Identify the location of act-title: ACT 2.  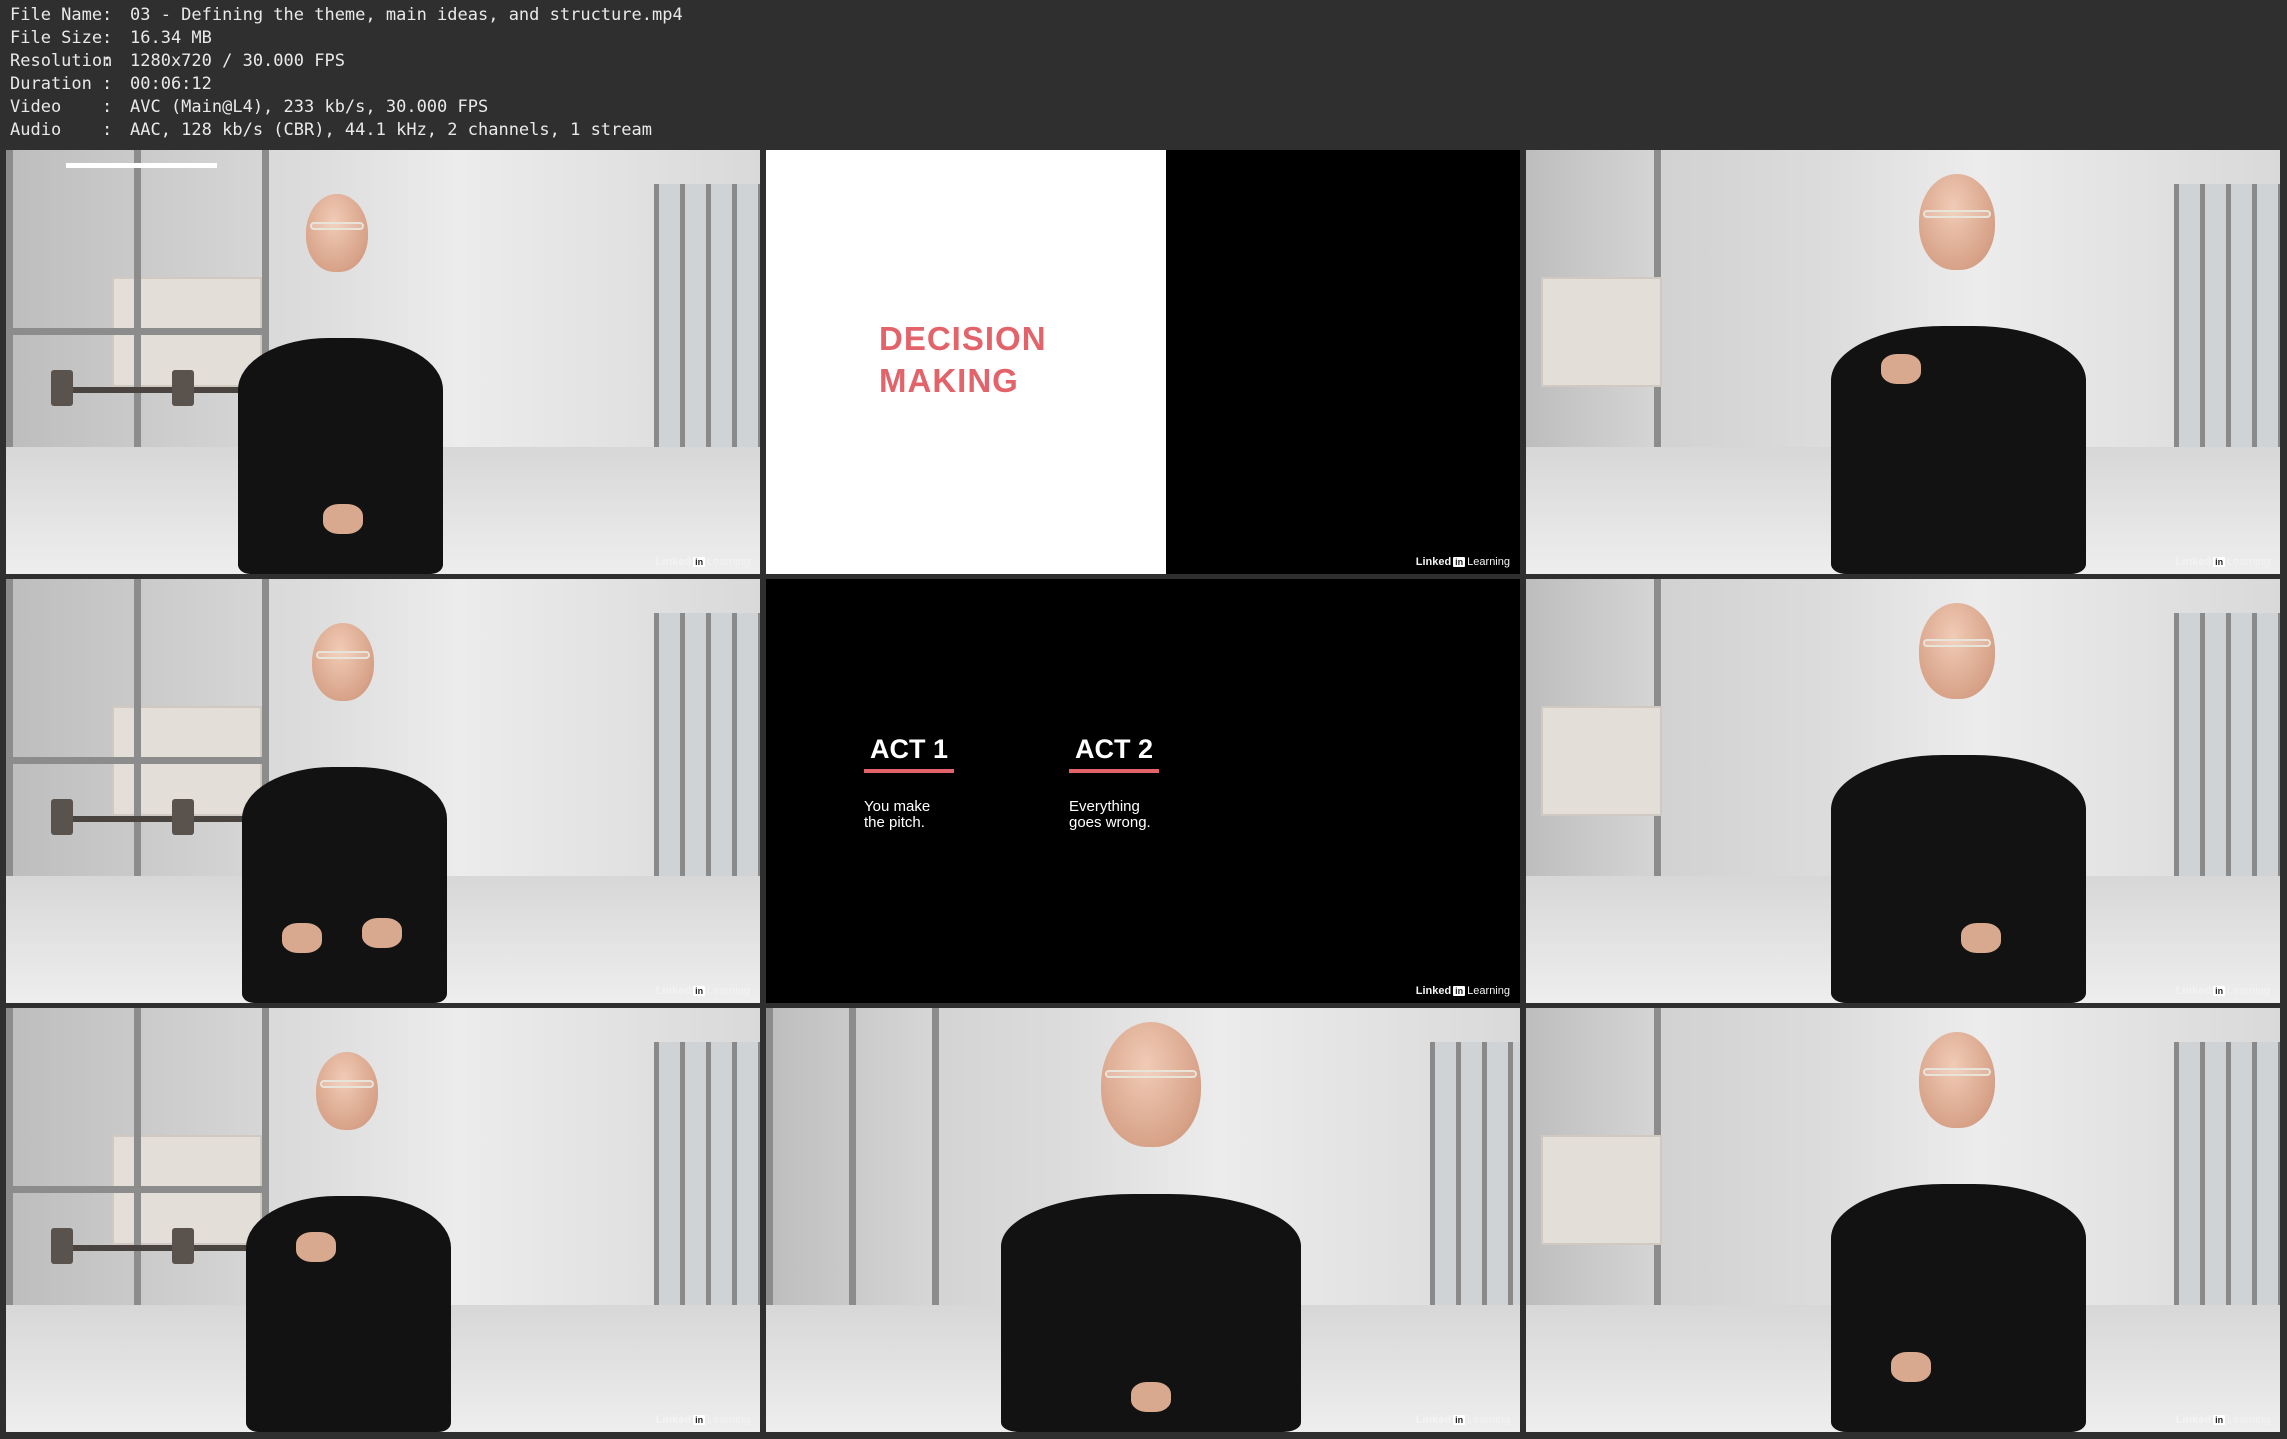
(1114, 753).